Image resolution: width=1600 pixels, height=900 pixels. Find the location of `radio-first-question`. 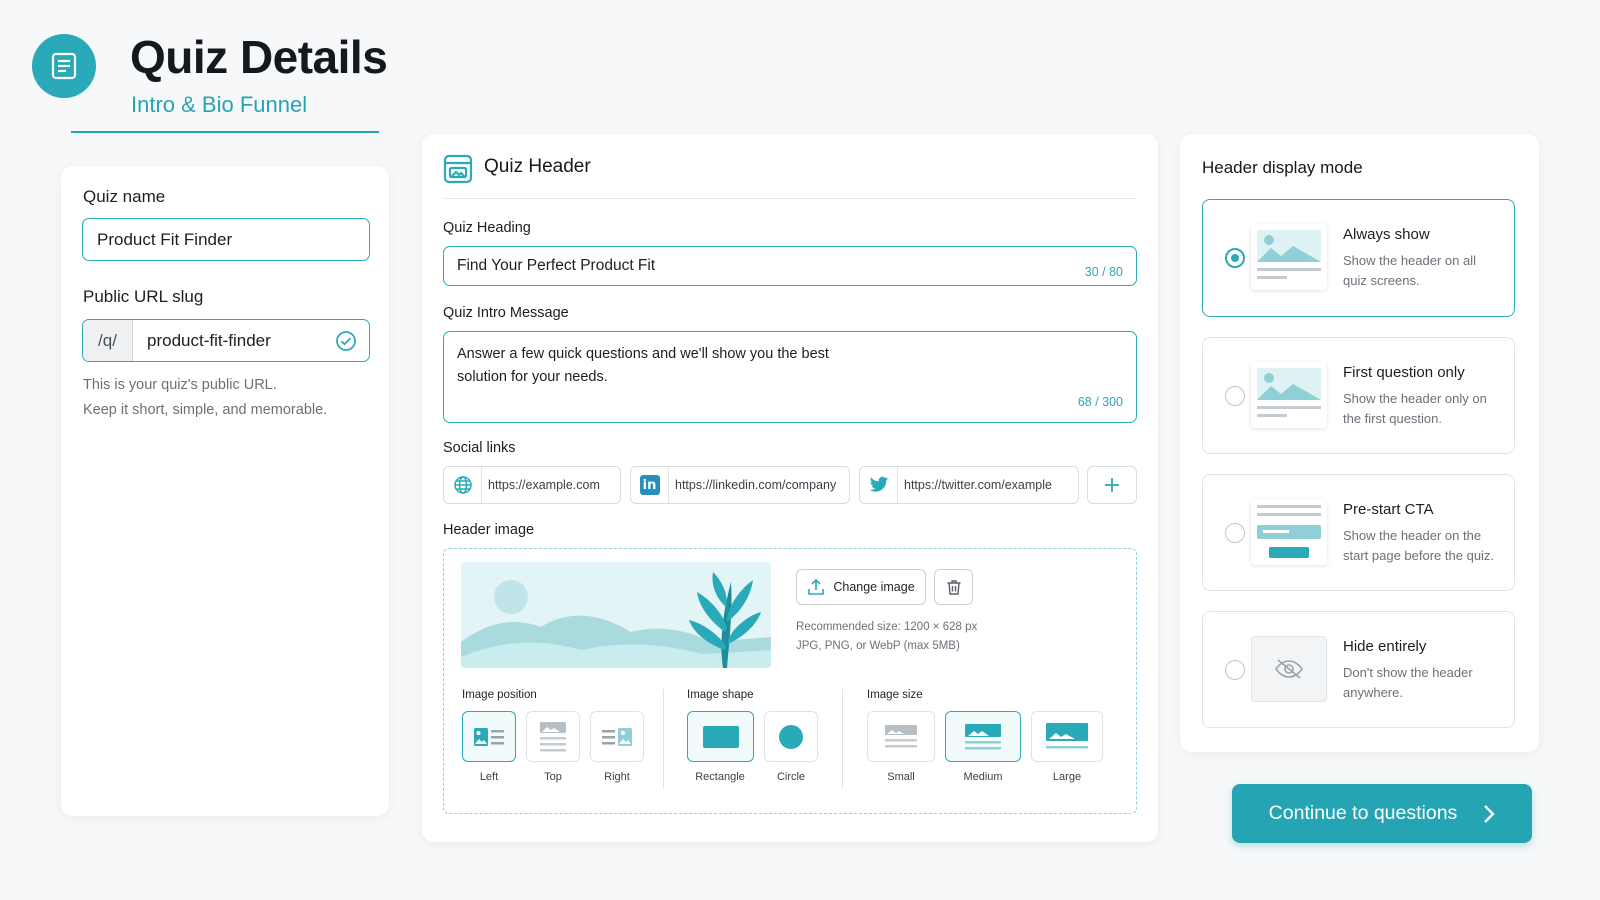

radio-first-question is located at coordinates (1235, 396).